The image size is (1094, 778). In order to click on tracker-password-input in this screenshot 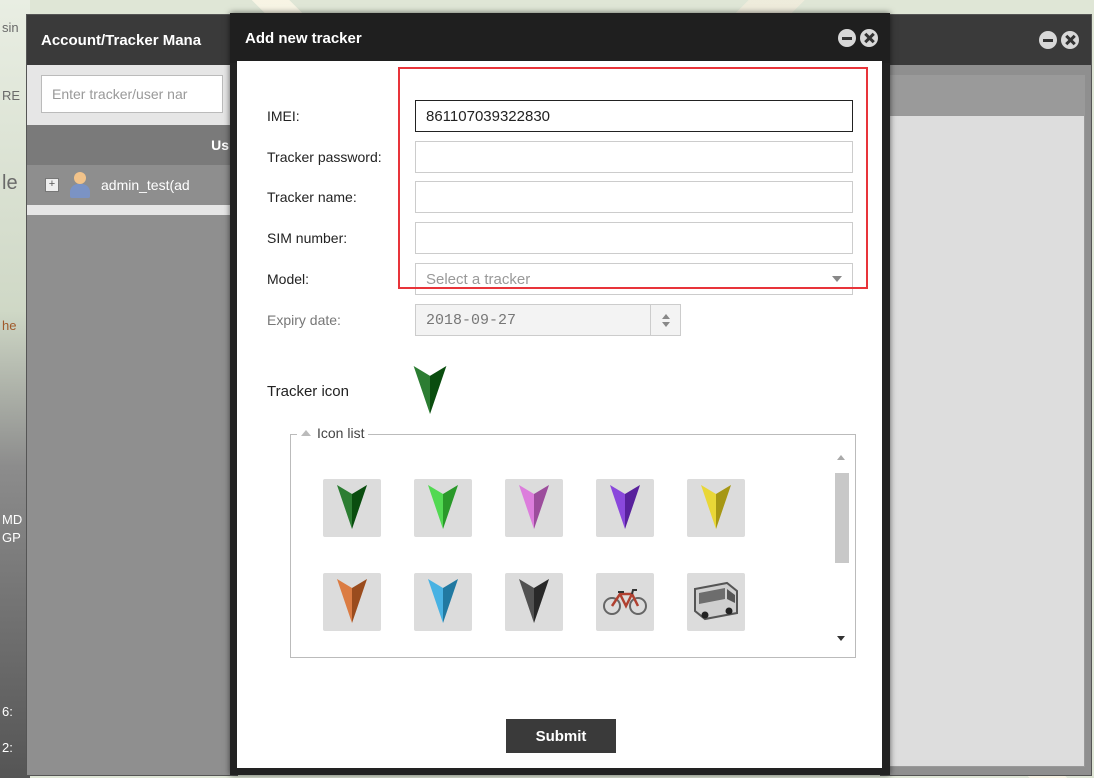, I will do `click(634, 157)`.